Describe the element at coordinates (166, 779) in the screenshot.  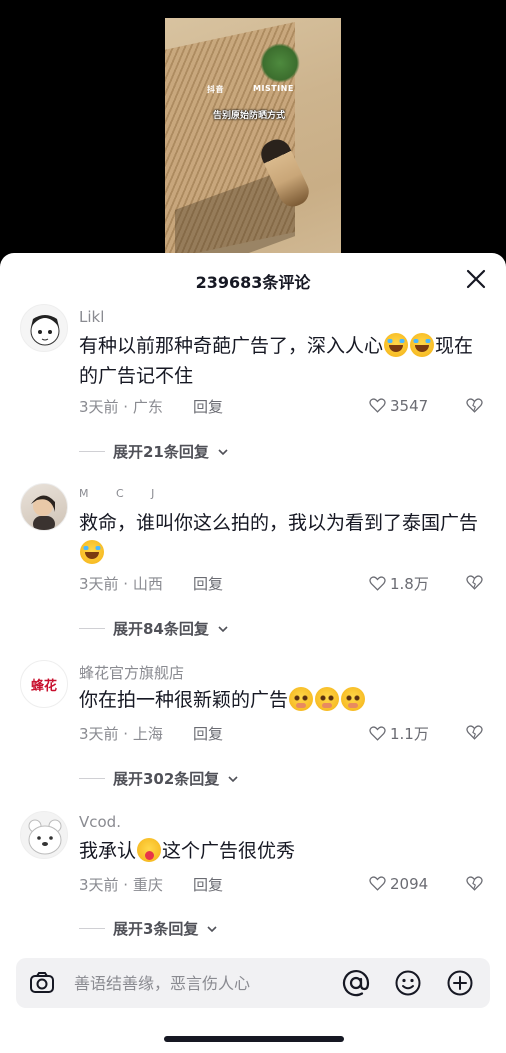
I see `expand-replies-label: 展开302条回复` at that location.